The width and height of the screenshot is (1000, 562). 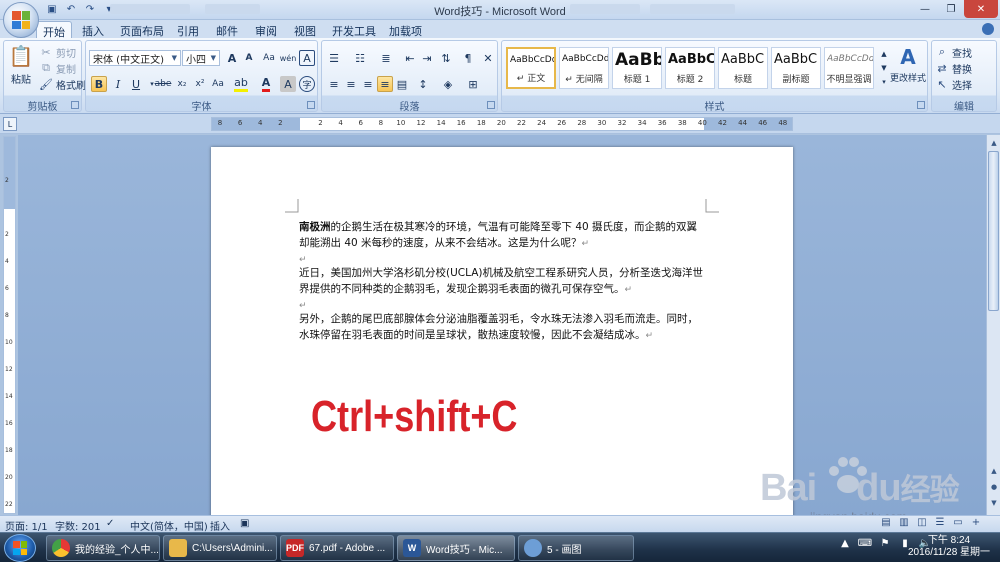 What do you see at coordinates (865, 543) in the screenshot?
I see `input-method-icon: ⌨` at bounding box center [865, 543].